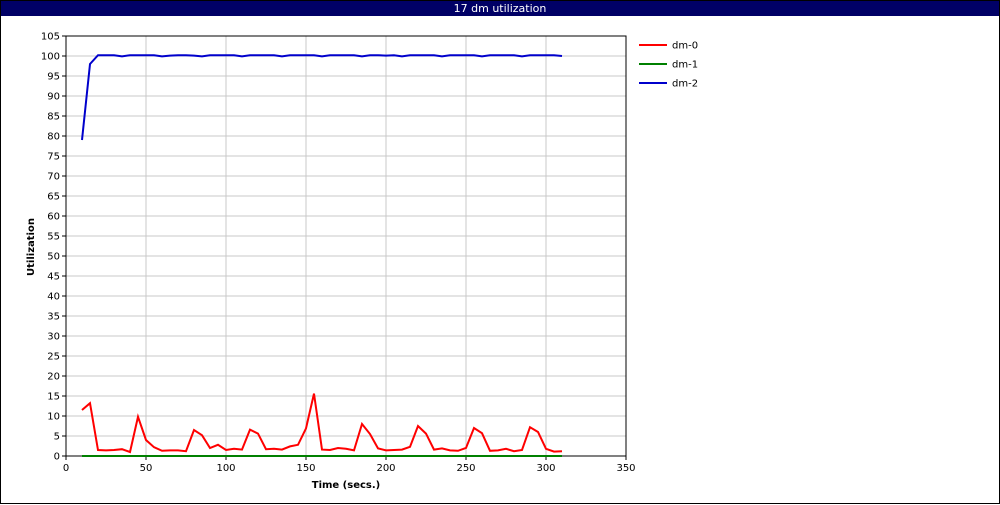 The height and width of the screenshot is (505, 1000). I want to click on y-tick-label: 90, so click(53, 97).